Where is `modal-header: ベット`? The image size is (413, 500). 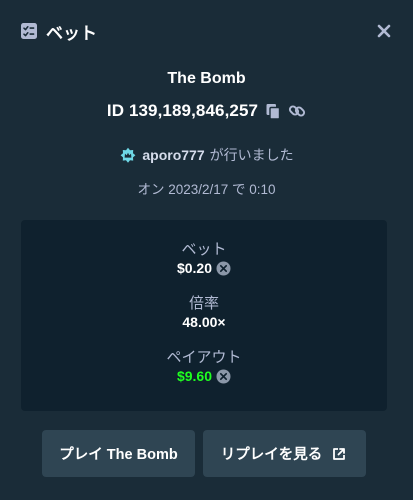
modal-header: ベット is located at coordinates (206, 31).